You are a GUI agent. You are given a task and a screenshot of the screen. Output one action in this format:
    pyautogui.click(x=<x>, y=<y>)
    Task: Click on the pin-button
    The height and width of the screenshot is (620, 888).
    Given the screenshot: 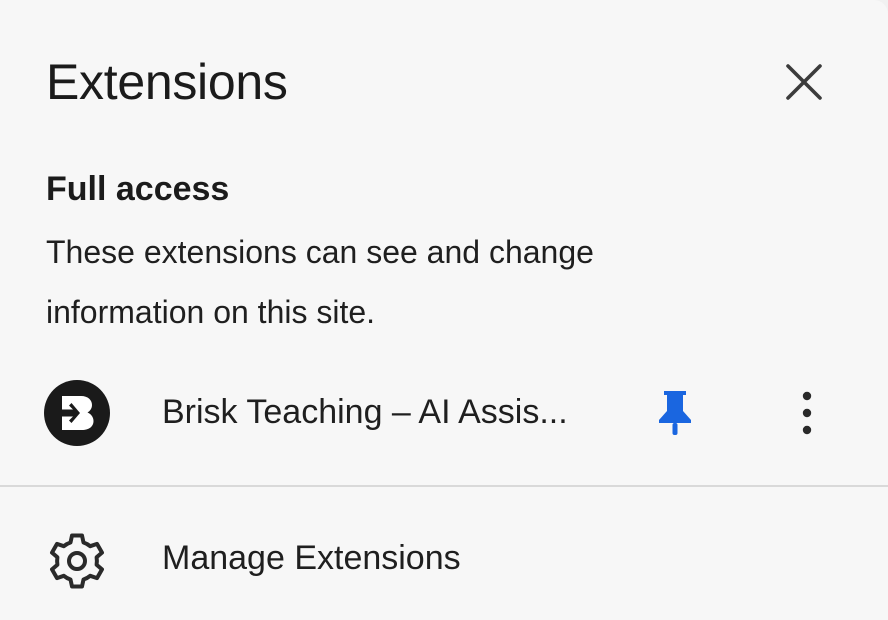 What is the action you would take?
    pyautogui.click(x=675, y=413)
    